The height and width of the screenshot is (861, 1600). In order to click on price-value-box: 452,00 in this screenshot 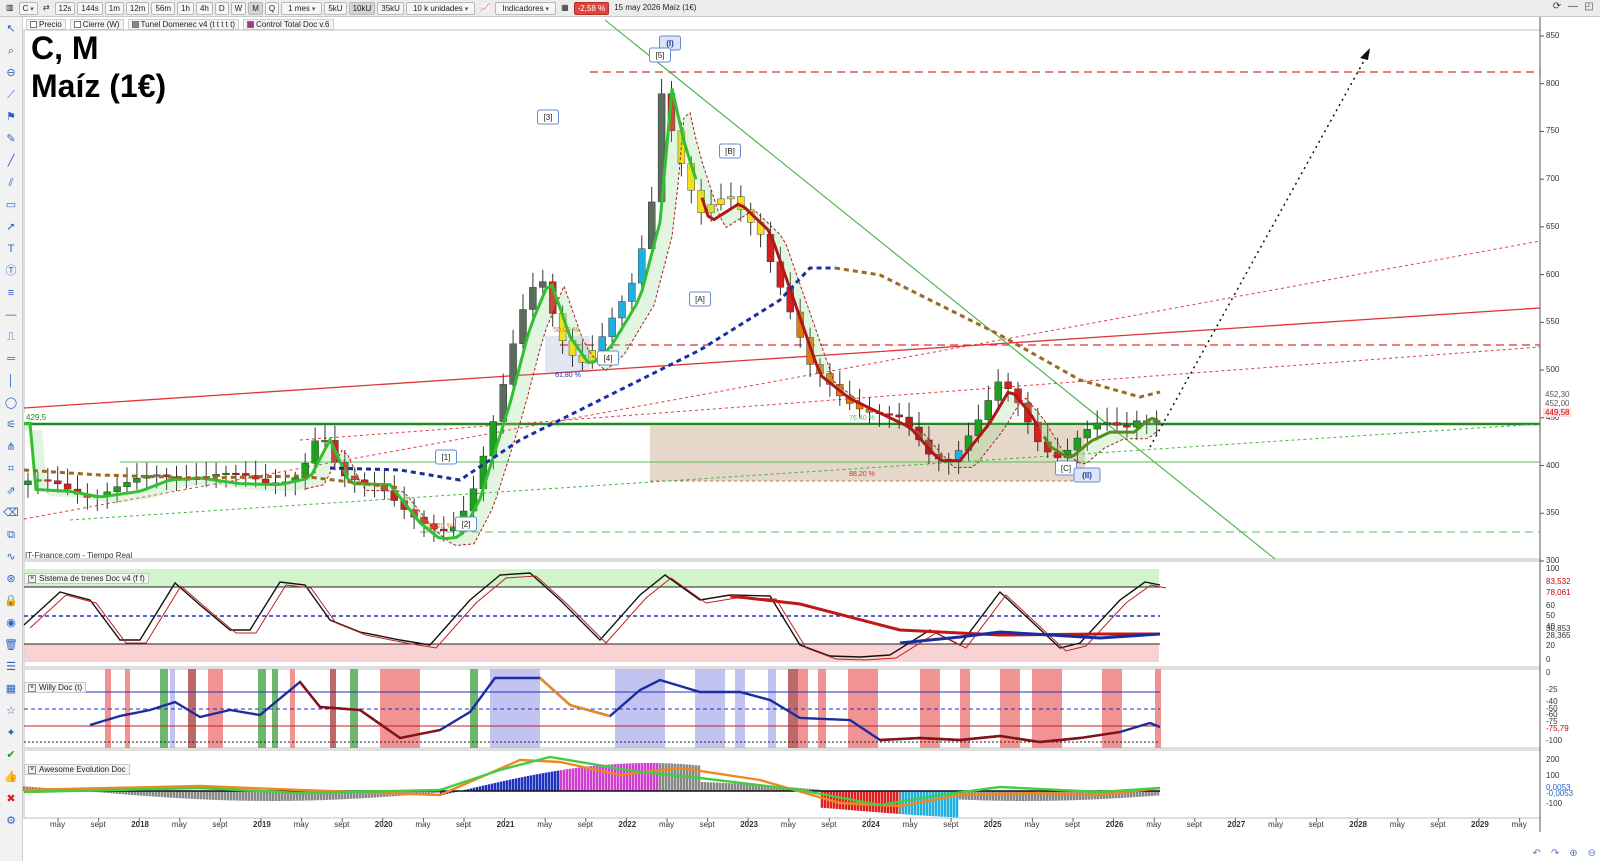, I will do `click(1557, 403)`.